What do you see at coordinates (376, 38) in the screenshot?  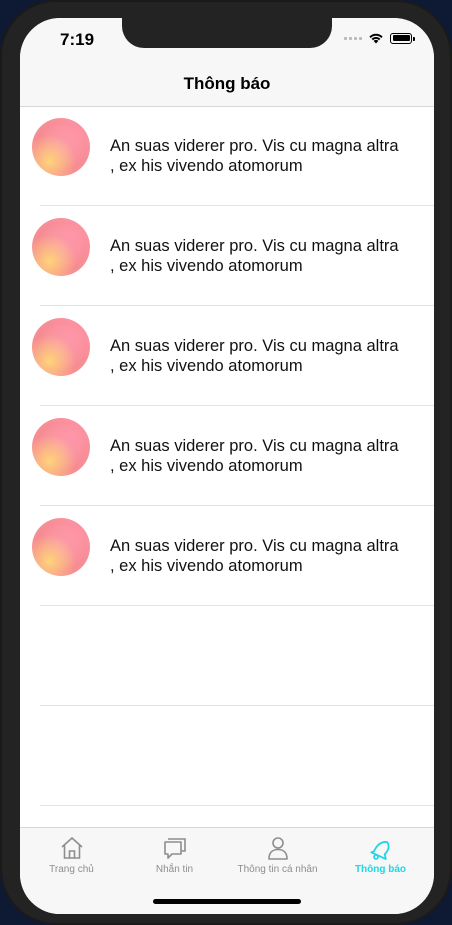 I see `wifi-icon` at bounding box center [376, 38].